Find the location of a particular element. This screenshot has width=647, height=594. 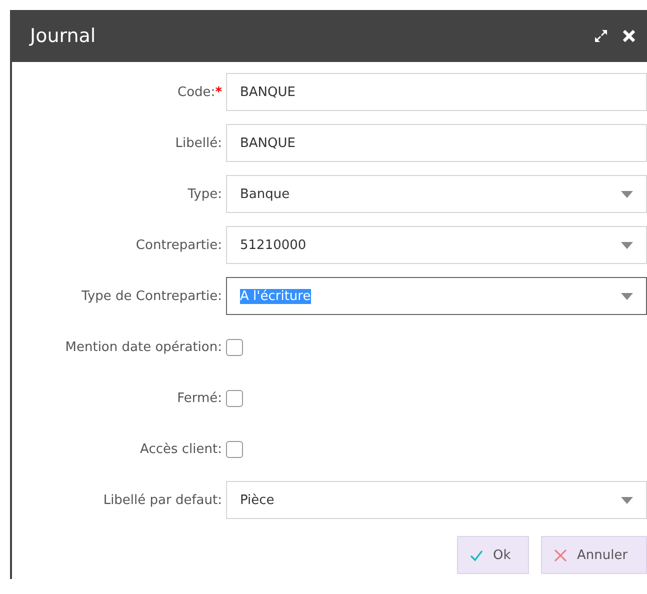

field-label: Contrepartie: is located at coordinates (179, 245).